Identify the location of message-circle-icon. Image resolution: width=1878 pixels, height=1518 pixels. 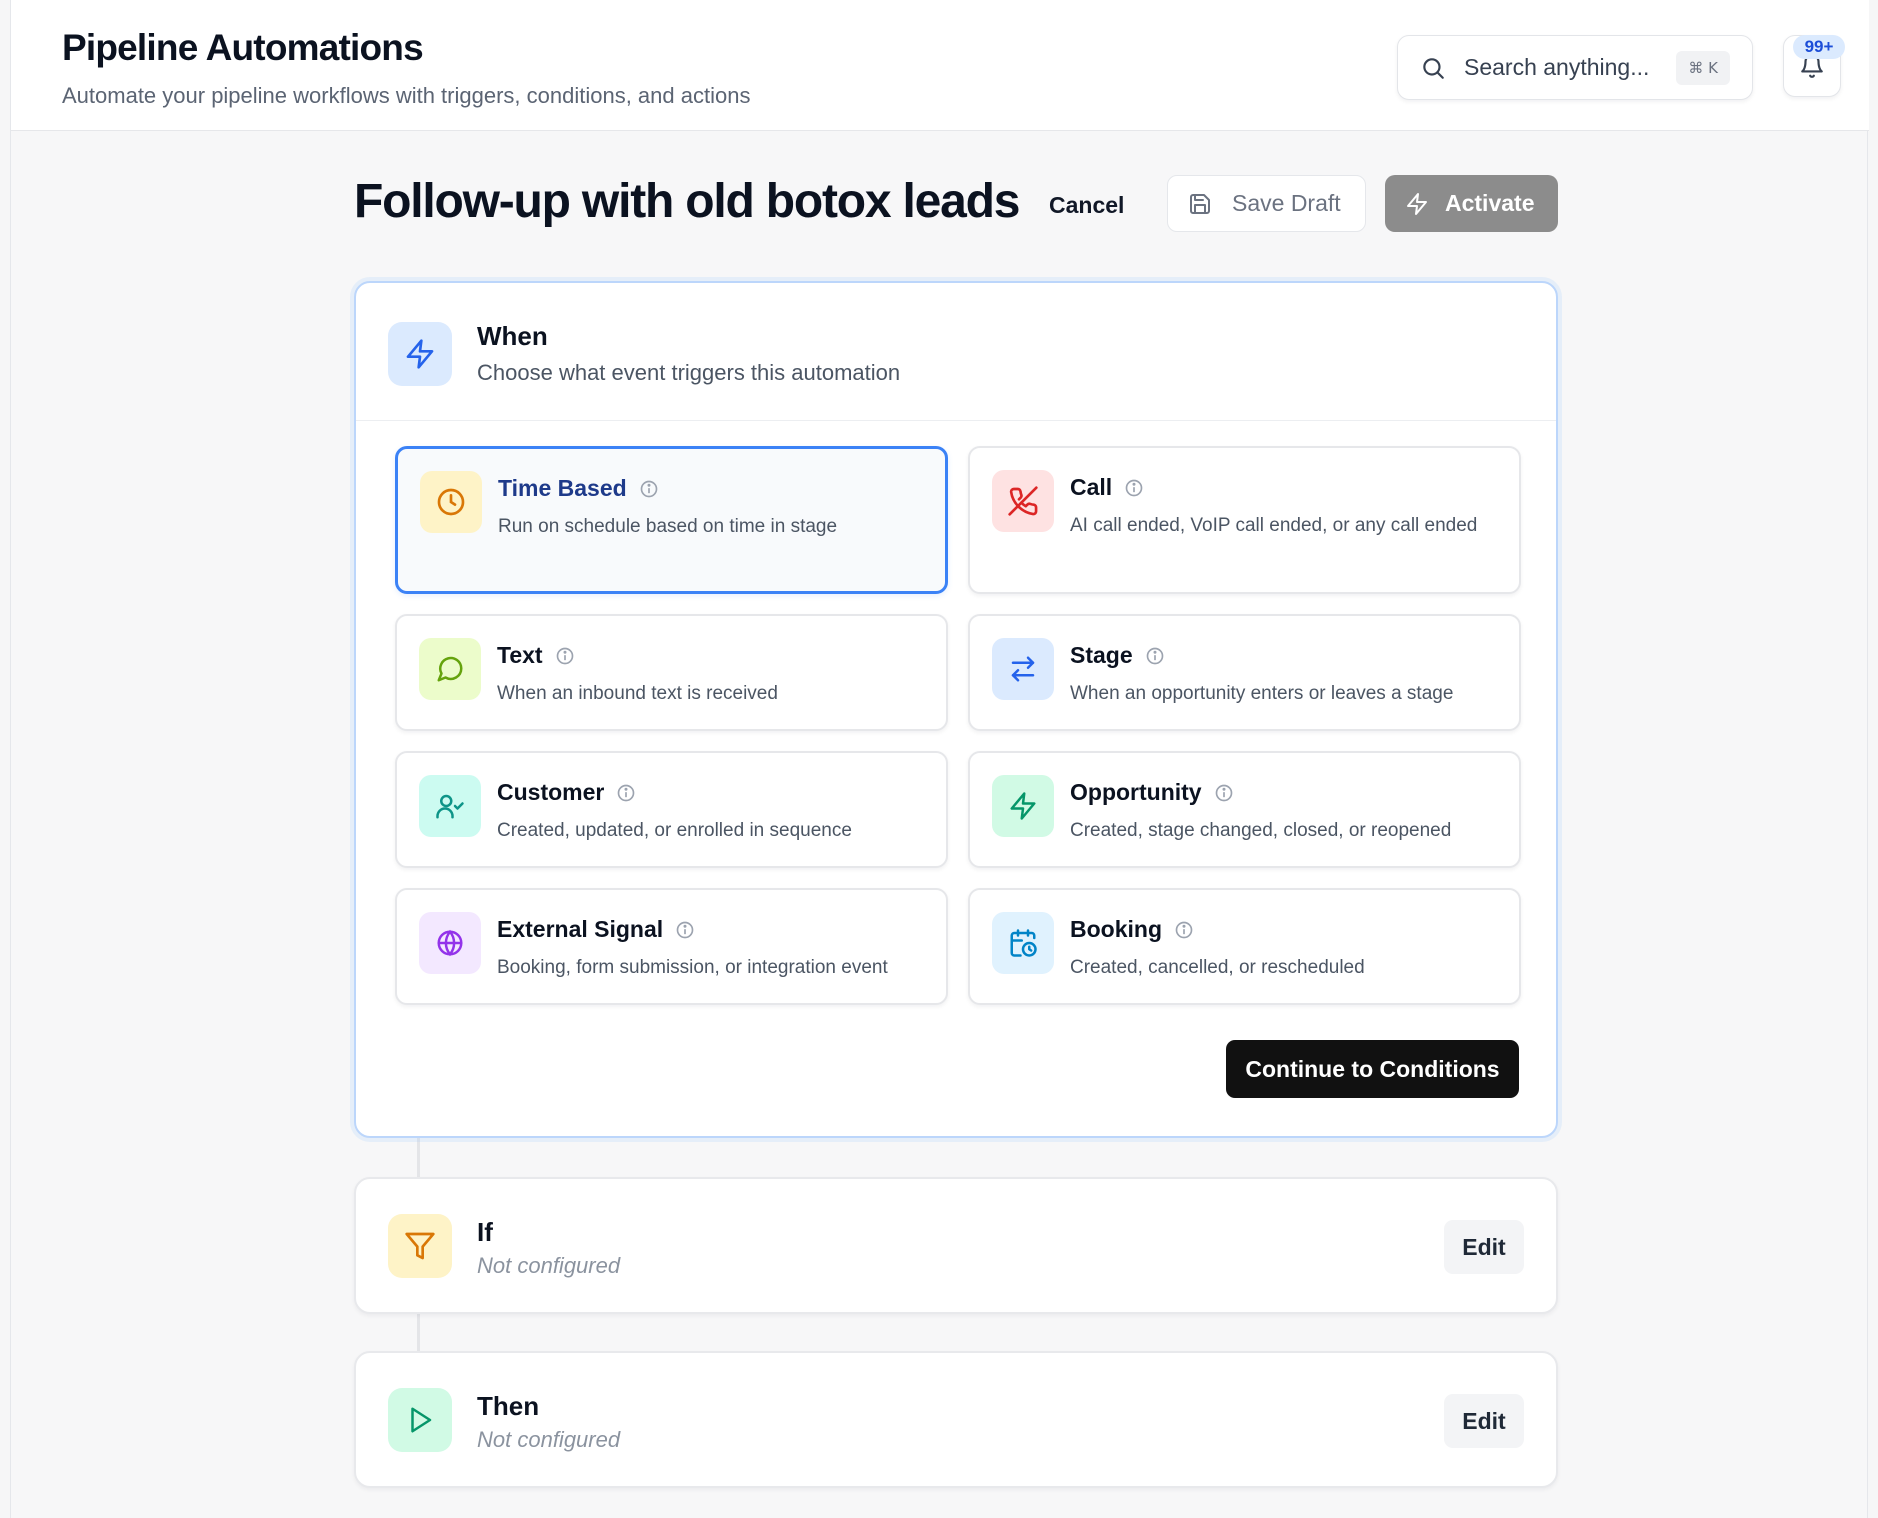
(450, 669).